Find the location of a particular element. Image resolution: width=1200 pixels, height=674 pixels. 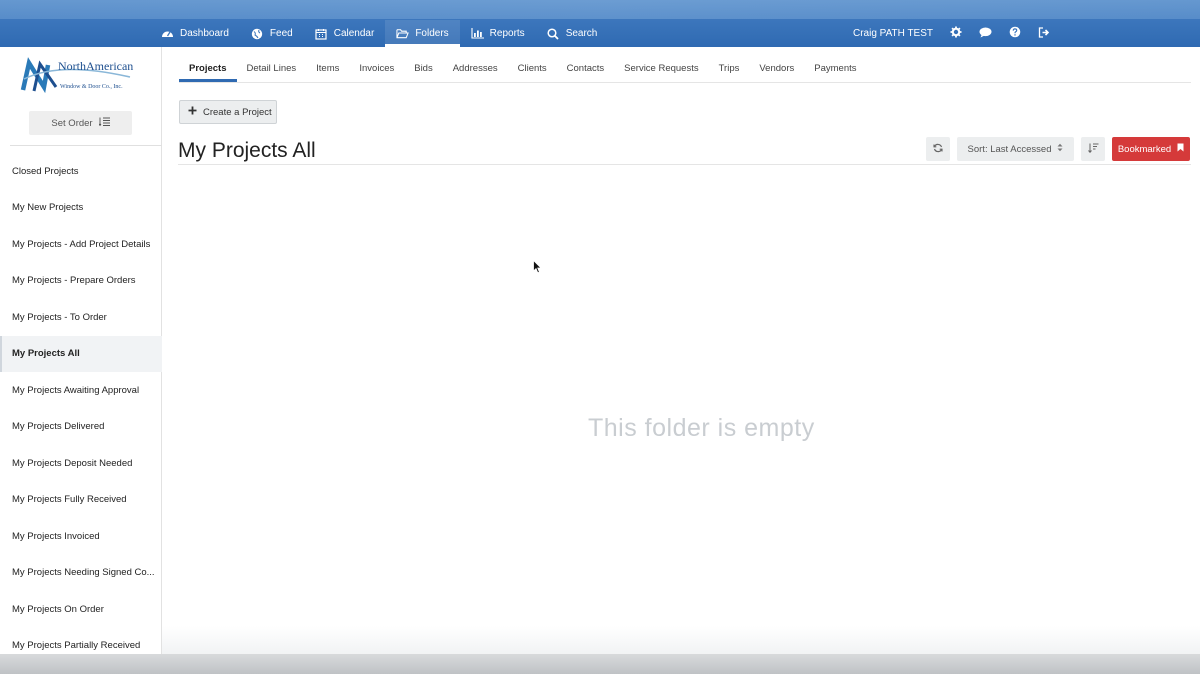

logout-icon is located at coordinates (1044, 33).